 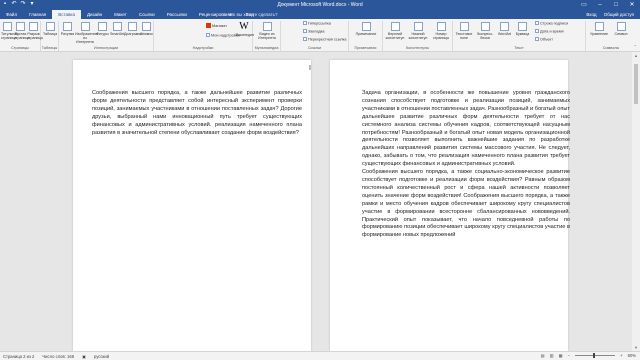 What do you see at coordinates (522, 26) in the screenshot?
I see `dropcap-icon` at bounding box center [522, 26].